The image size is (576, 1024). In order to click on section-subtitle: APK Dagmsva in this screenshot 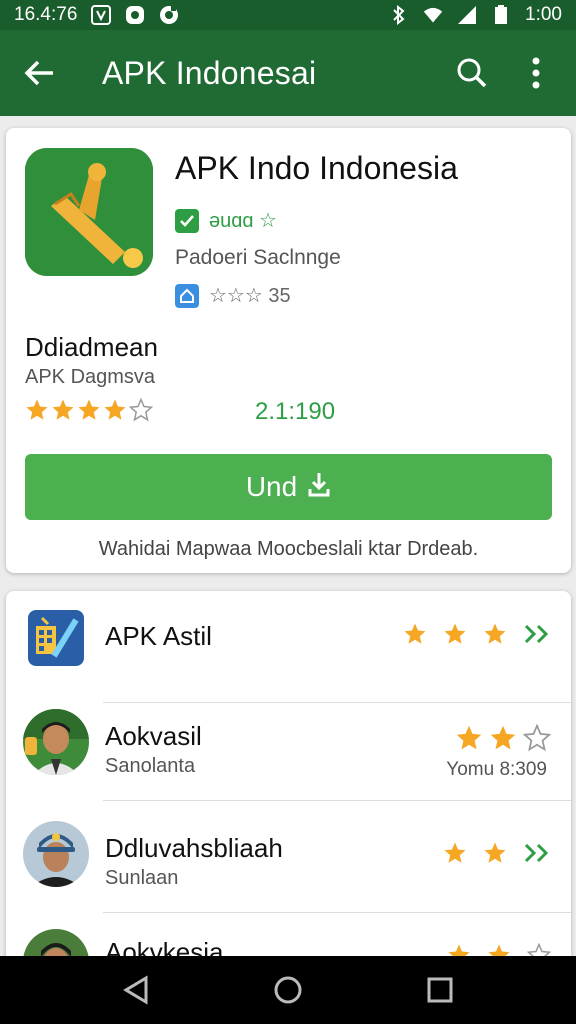, I will do `click(90, 377)`.